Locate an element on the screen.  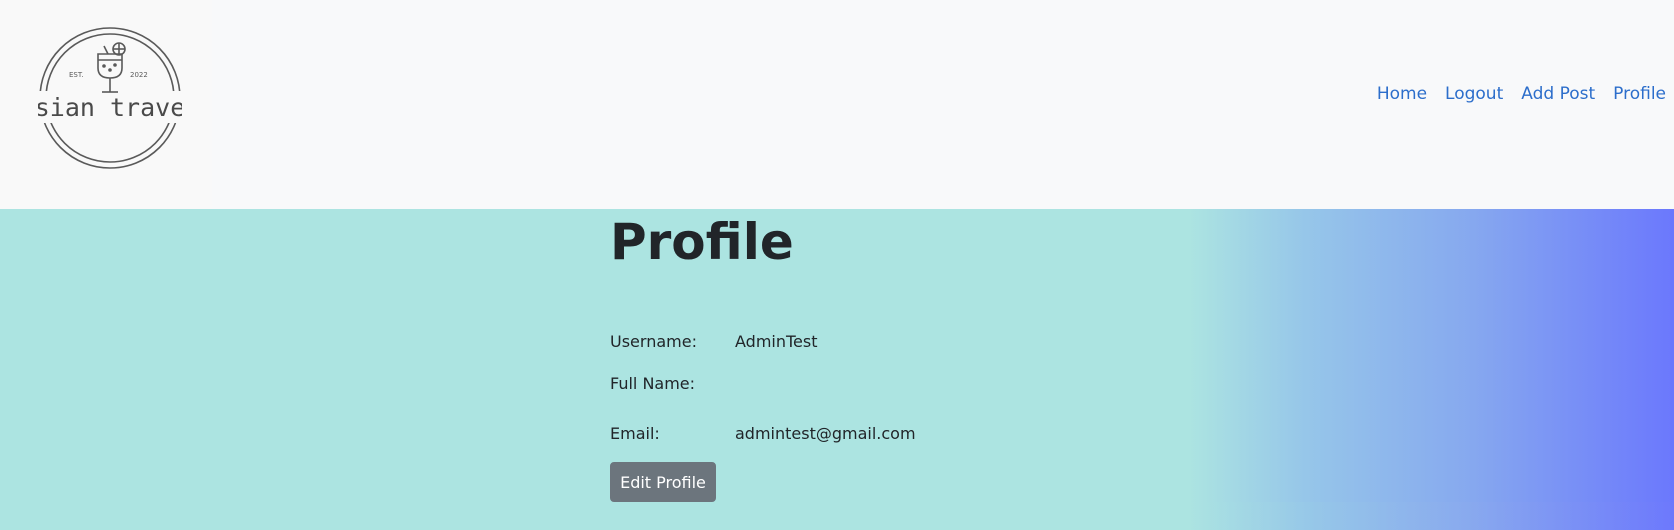
asian-travel-logo: EST. 2022 asian travel is located at coordinates (110, 98).